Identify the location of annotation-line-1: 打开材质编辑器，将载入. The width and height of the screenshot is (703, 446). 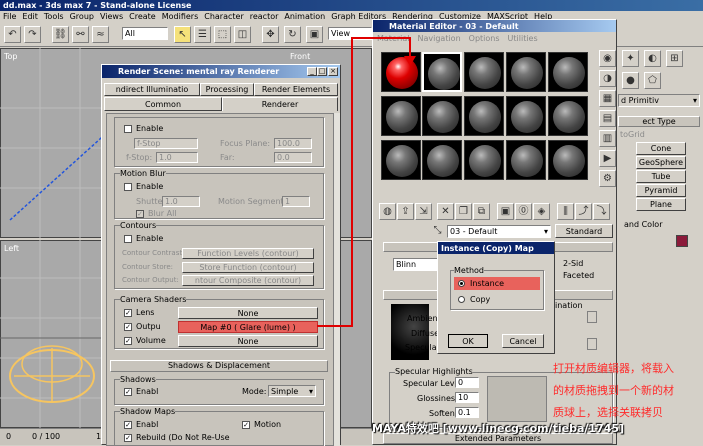
(613, 368).